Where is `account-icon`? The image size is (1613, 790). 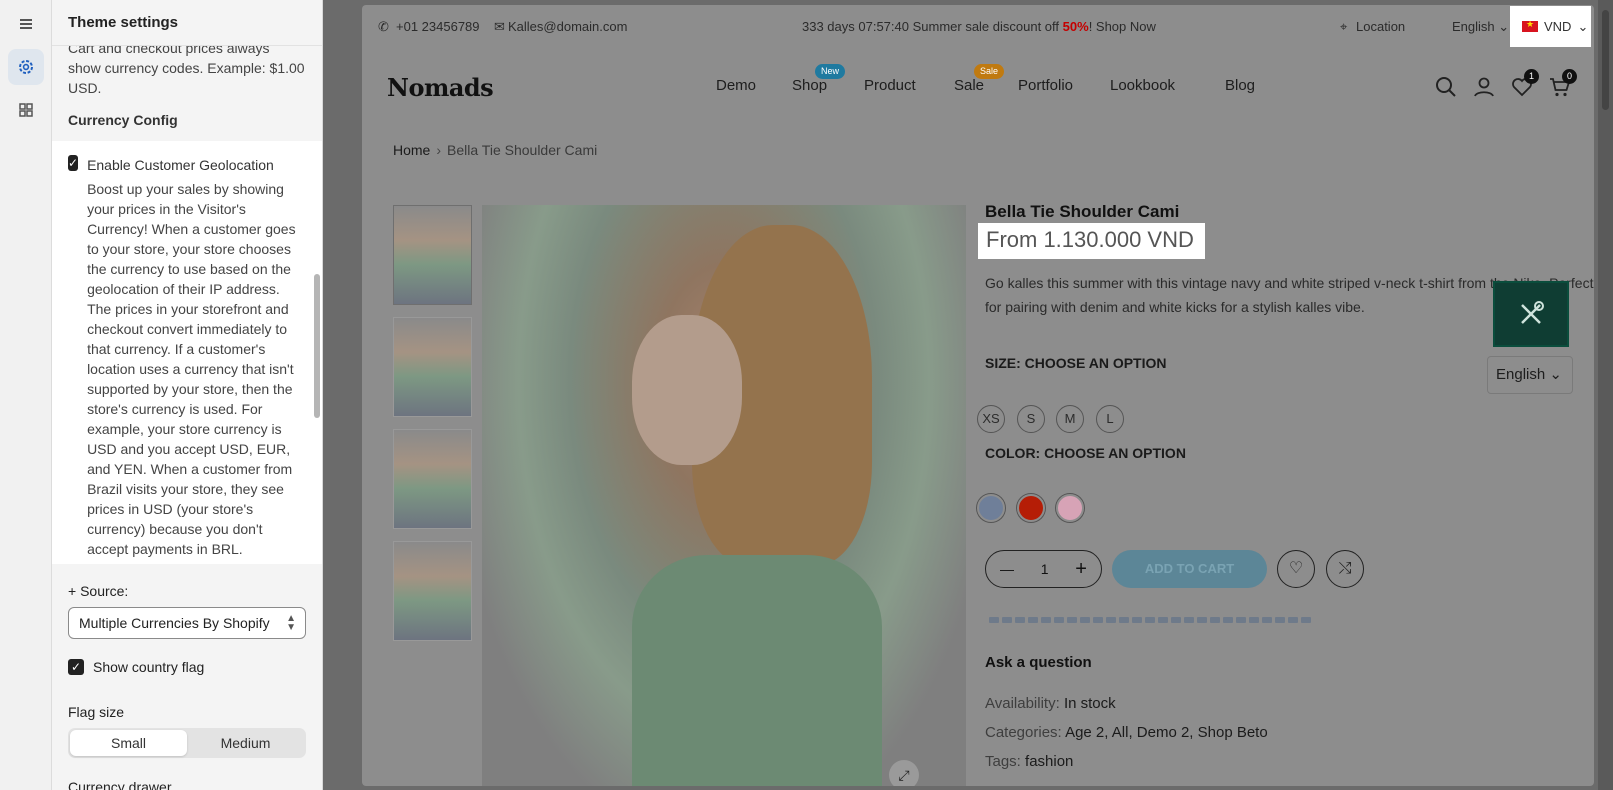 account-icon is located at coordinates (1484, 87).